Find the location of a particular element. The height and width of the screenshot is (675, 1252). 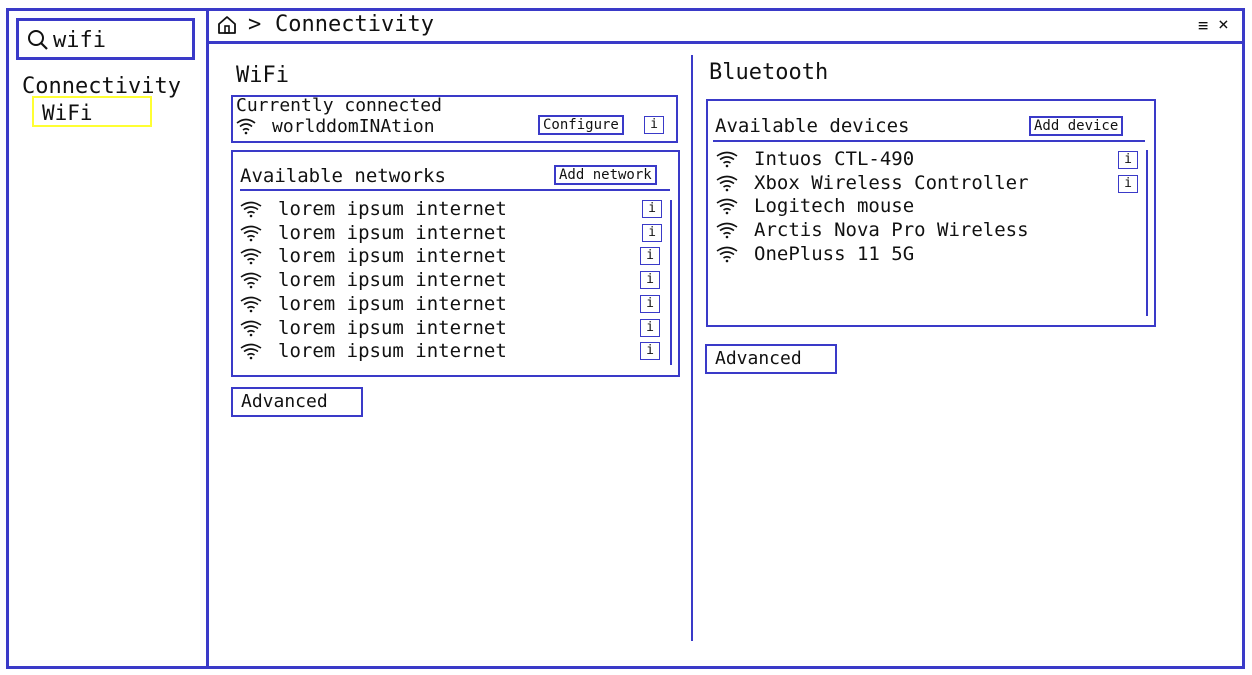

wifi-title: WiFi is located at coordinates (262, 75).